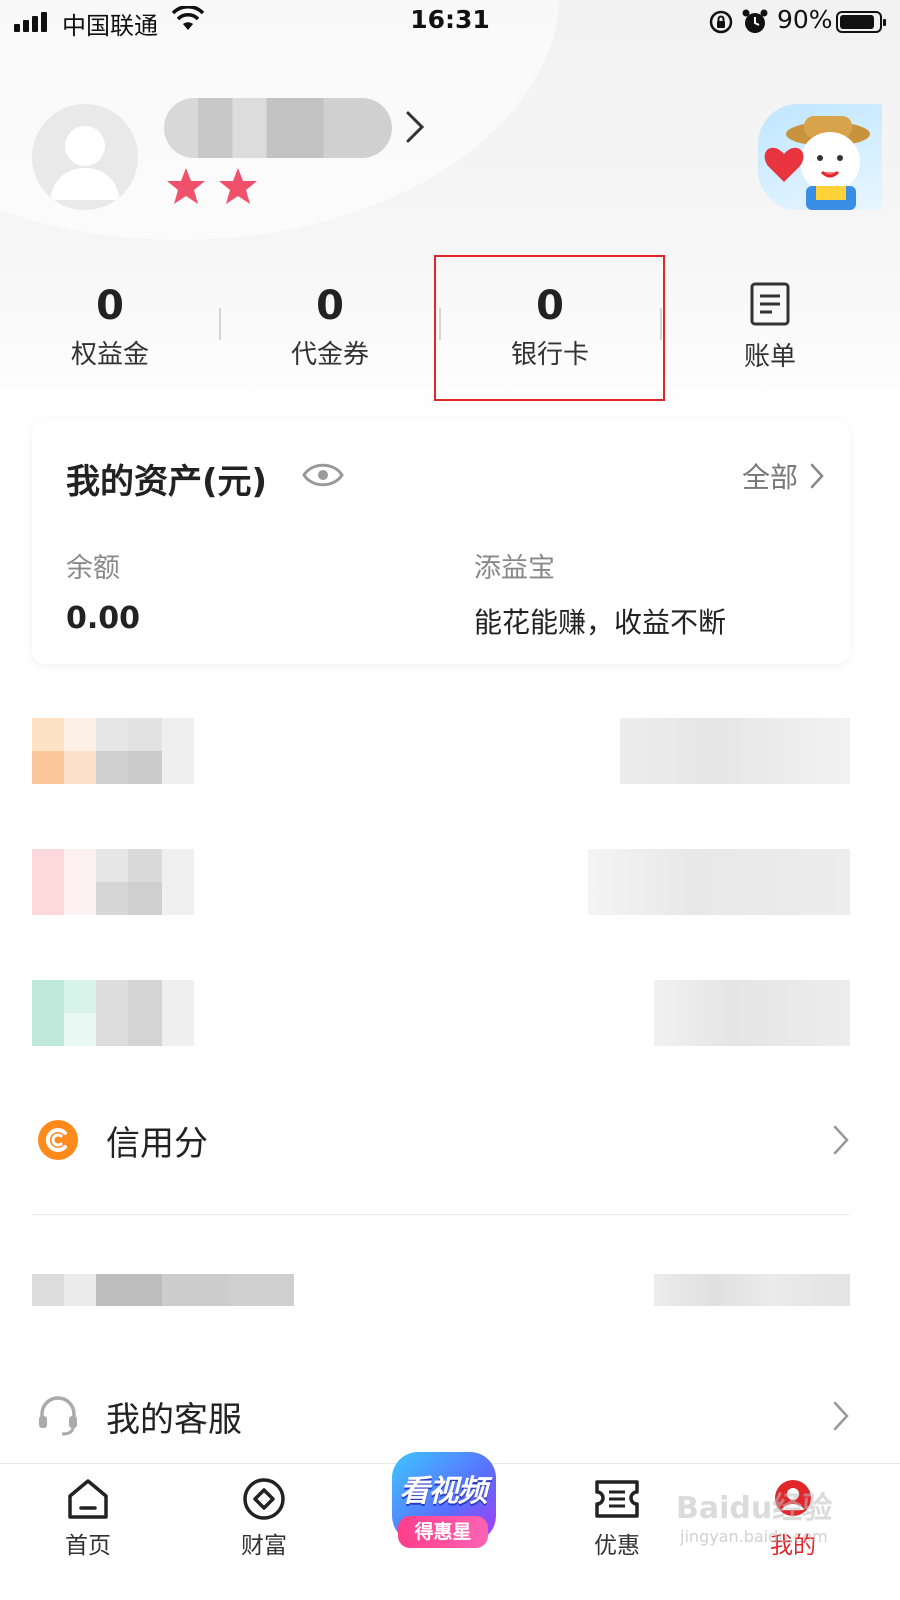  Describe the element at coordinates (441, 1416) in the screenshot. I see `list-item-customer-service: 我的客服` at that location.